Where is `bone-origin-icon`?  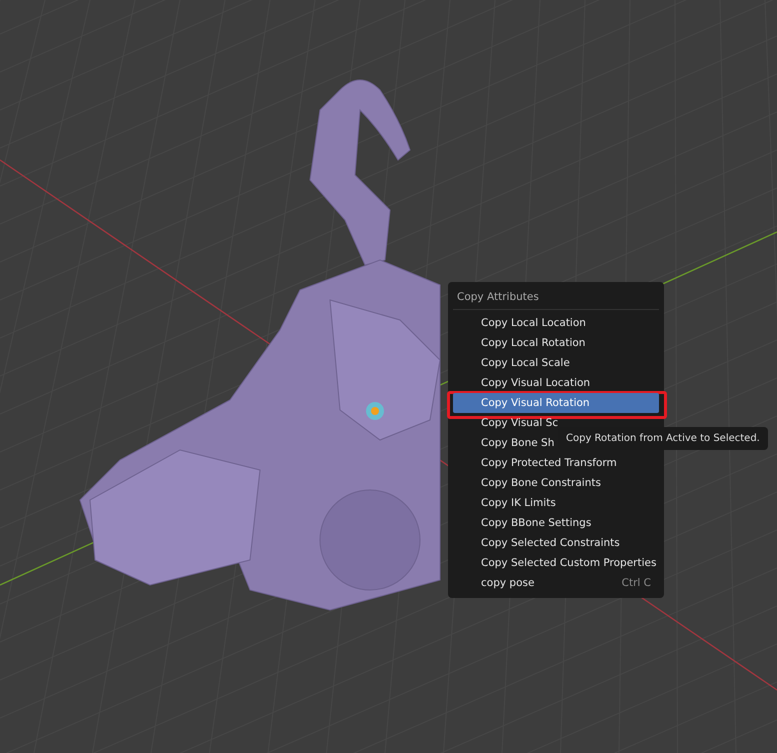 bone-origin-icon is located at coordinates (375, 411).